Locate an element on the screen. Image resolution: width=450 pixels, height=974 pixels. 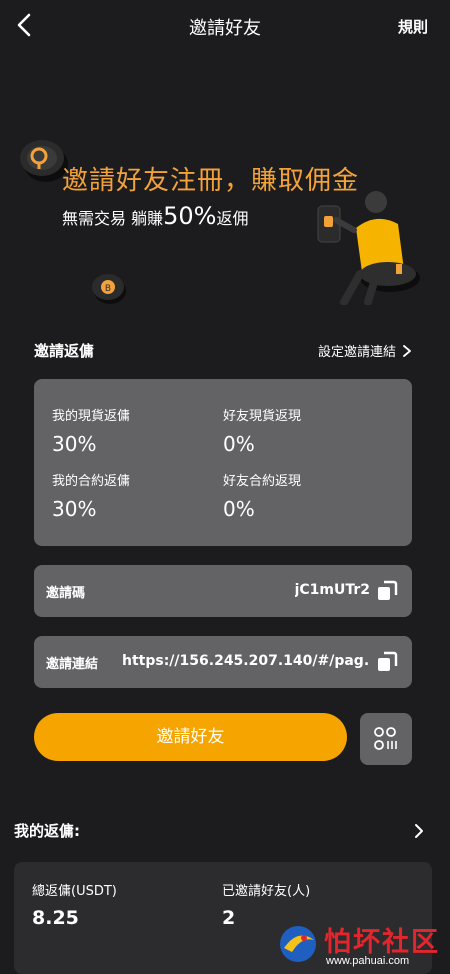
qr-code-button is located at coordinates (386, 739).